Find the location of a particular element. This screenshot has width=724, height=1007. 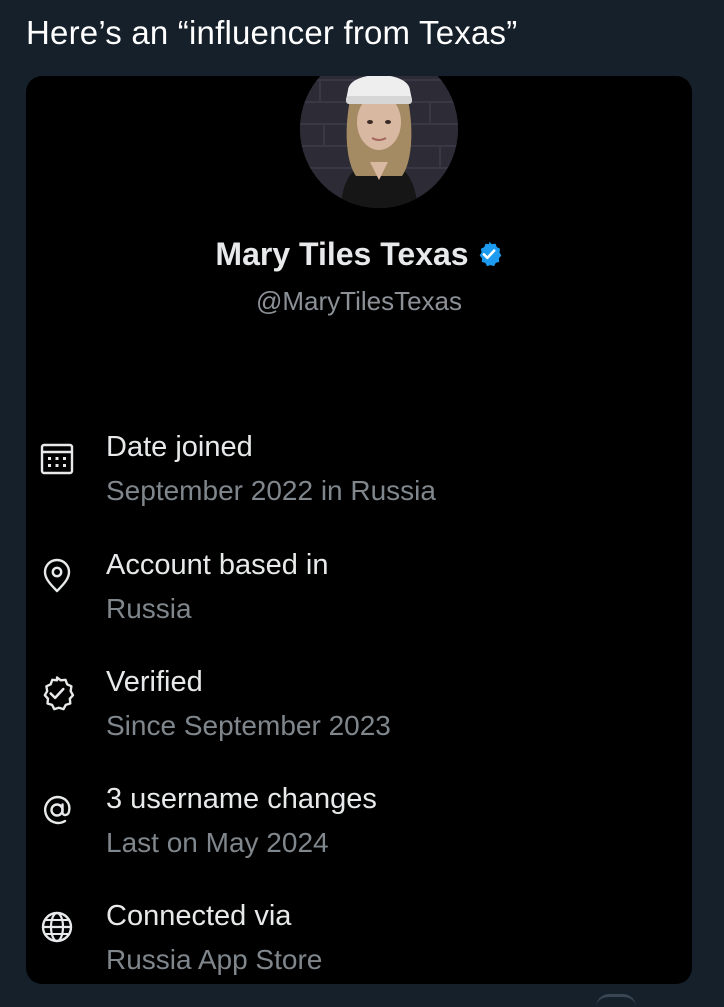

about-item-subtitle: Russia is located at coordinates (149, 608).